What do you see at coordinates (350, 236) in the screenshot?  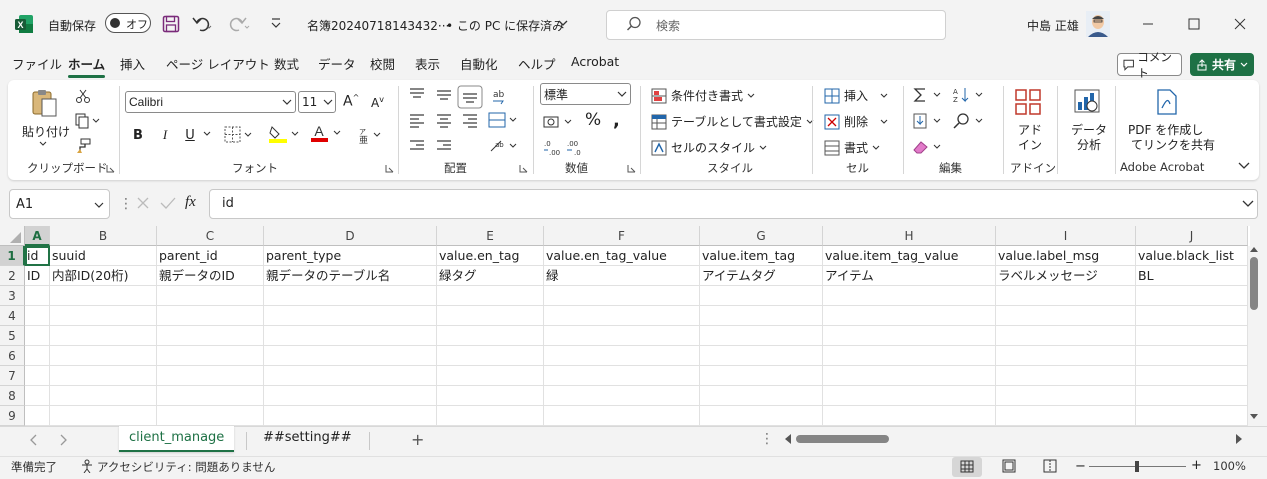 I see `column-header: D` at bounding box center [350, 236].